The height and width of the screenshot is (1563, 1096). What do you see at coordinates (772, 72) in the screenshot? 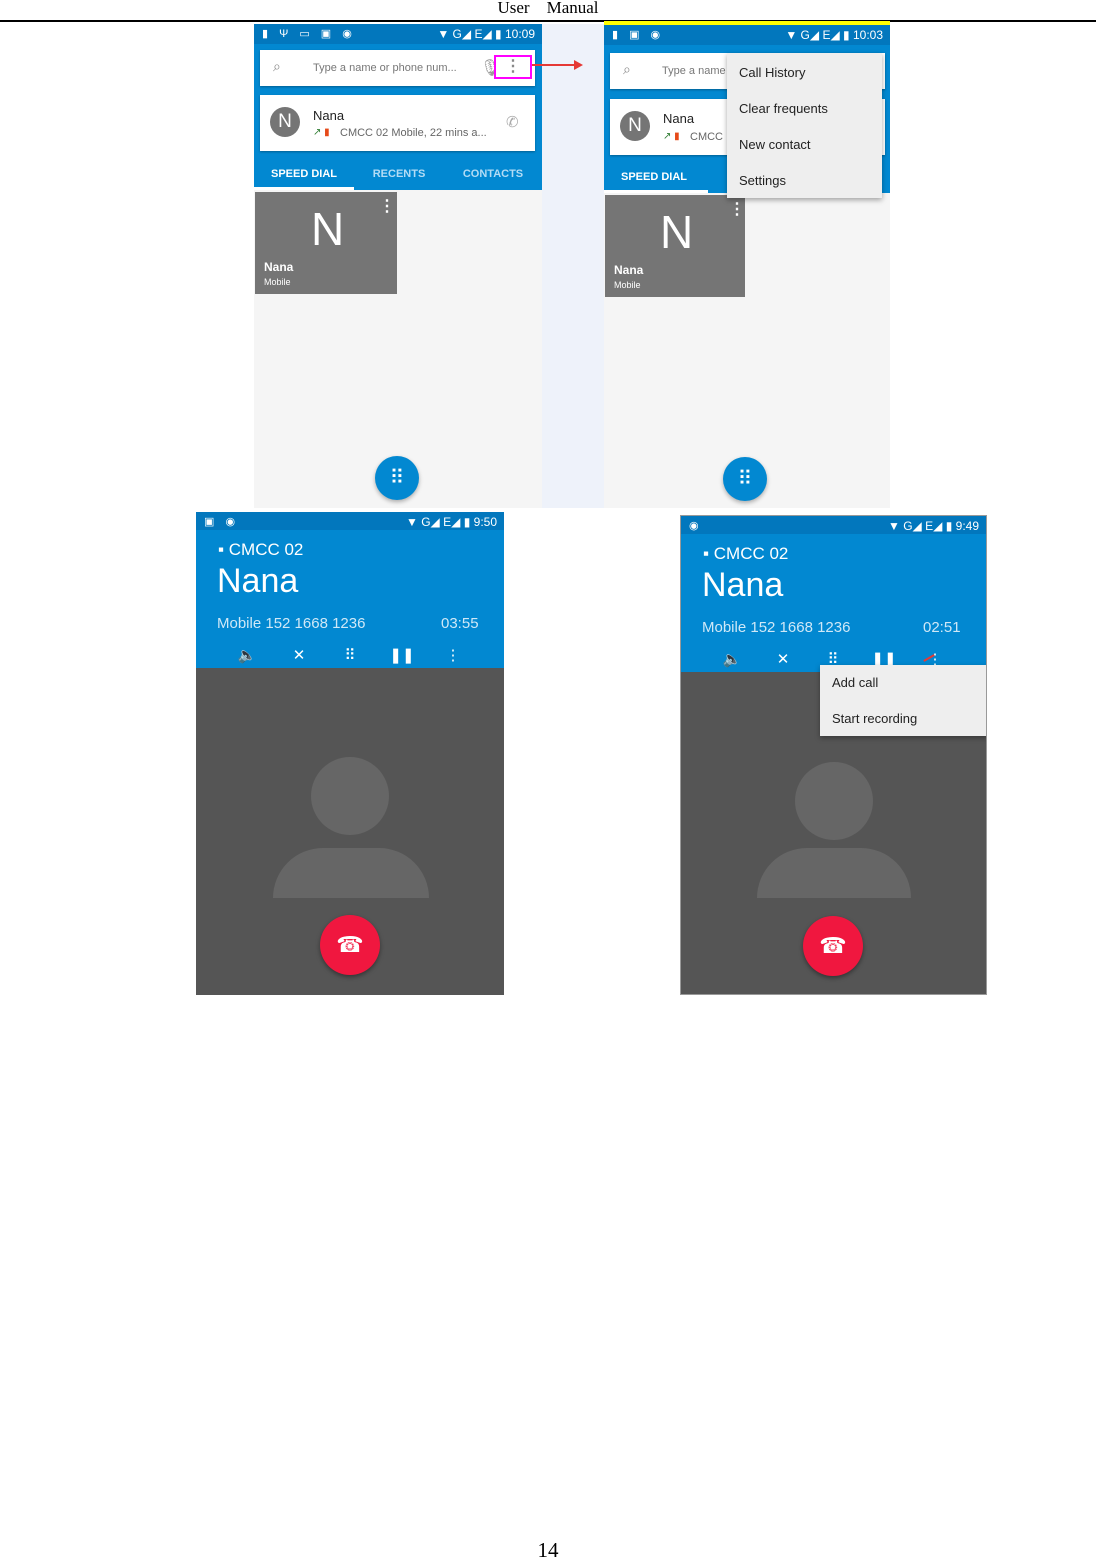
I see `menu-item-call-history: Call History` at bounding box center [772, 72].